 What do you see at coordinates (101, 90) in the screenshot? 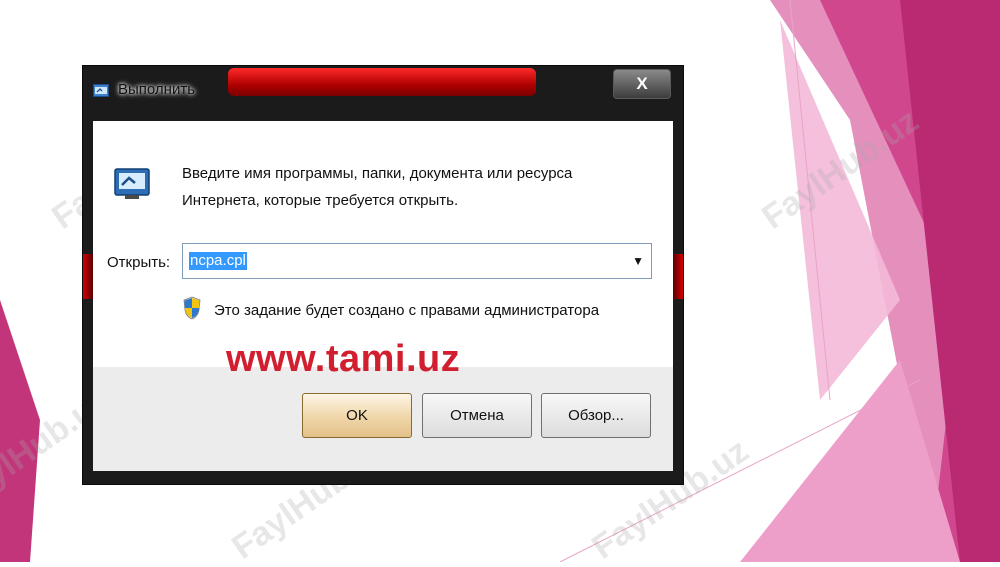
I see `run-icon` at bounding box center [101, 90].